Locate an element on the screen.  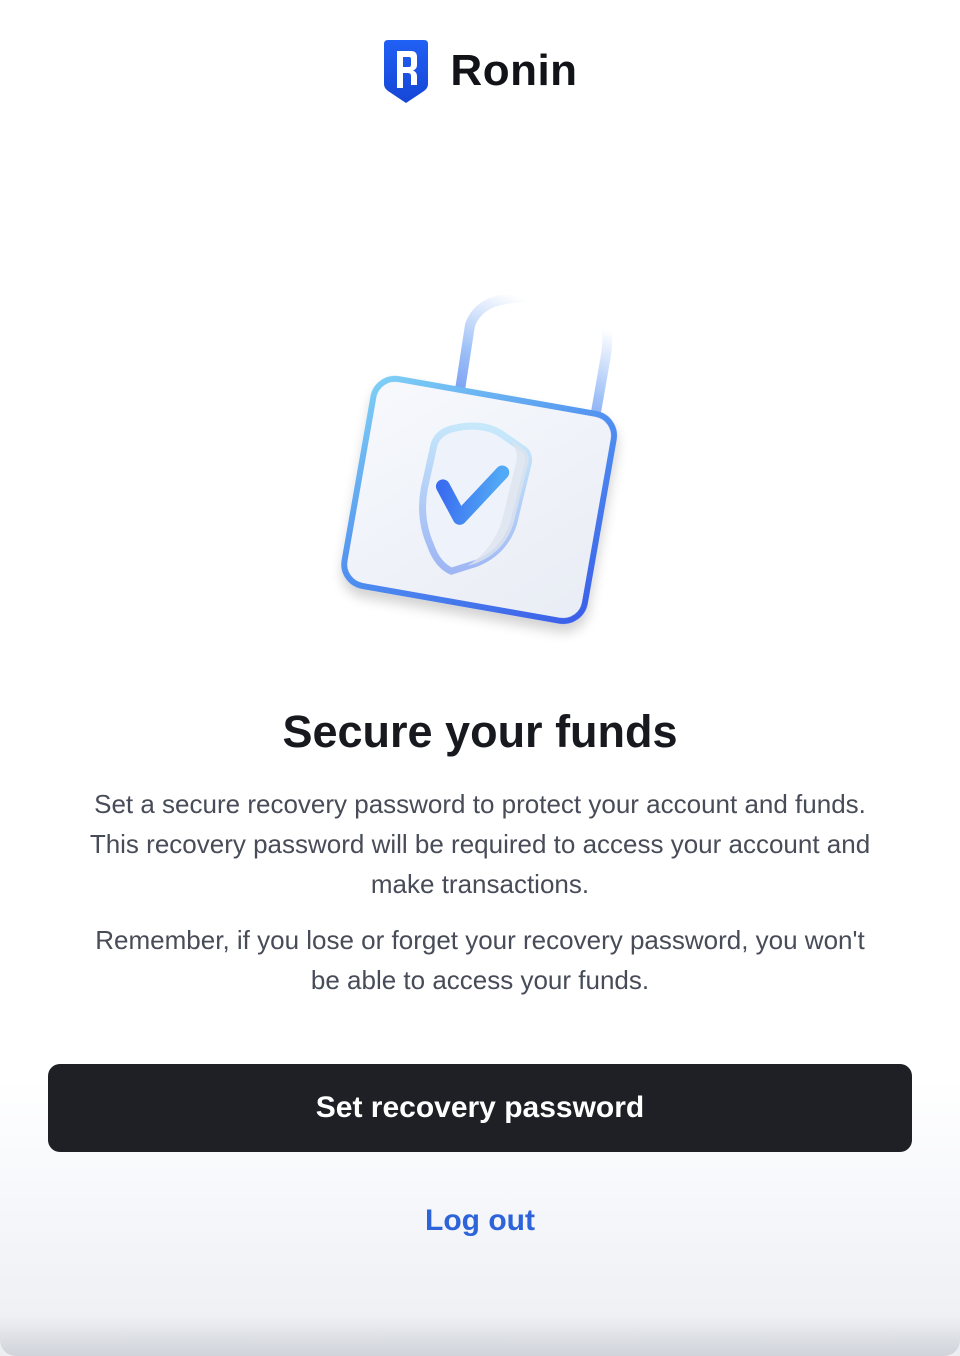
brand-name: Ronin is located at coordinates (514, 70).